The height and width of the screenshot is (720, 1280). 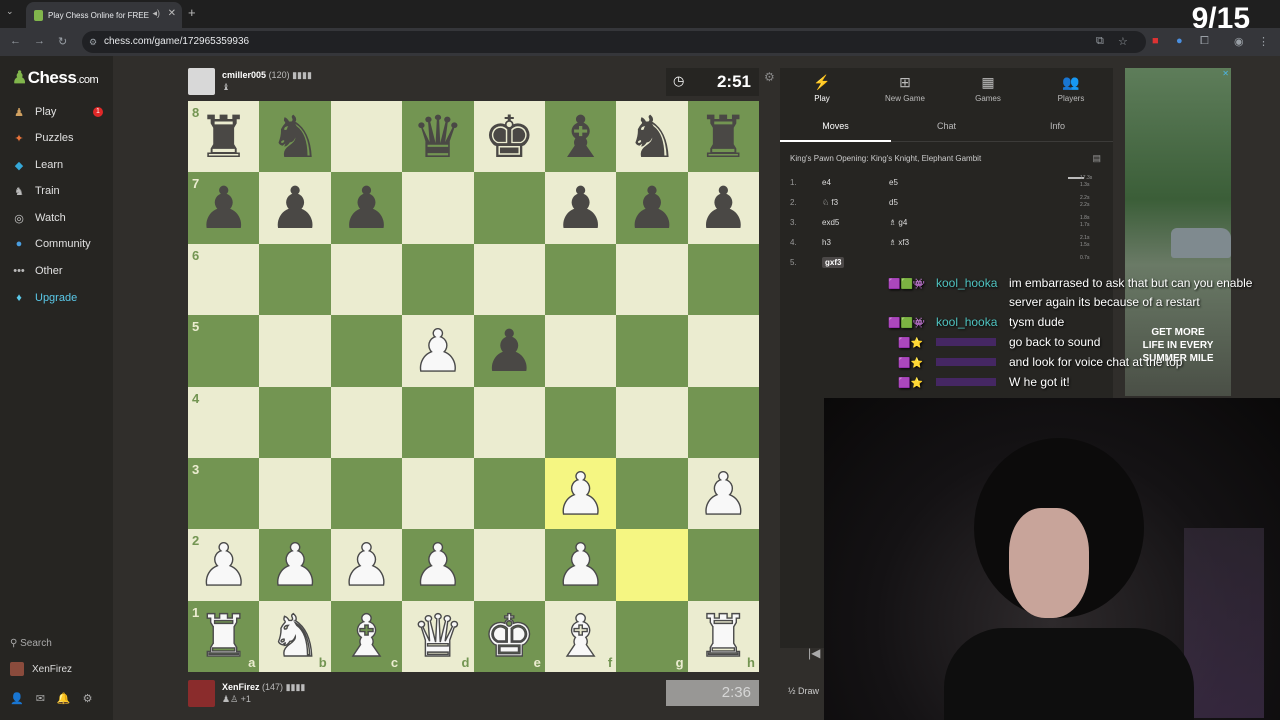 I want to click on square-d5: ♟, so click(x=438, y=351).